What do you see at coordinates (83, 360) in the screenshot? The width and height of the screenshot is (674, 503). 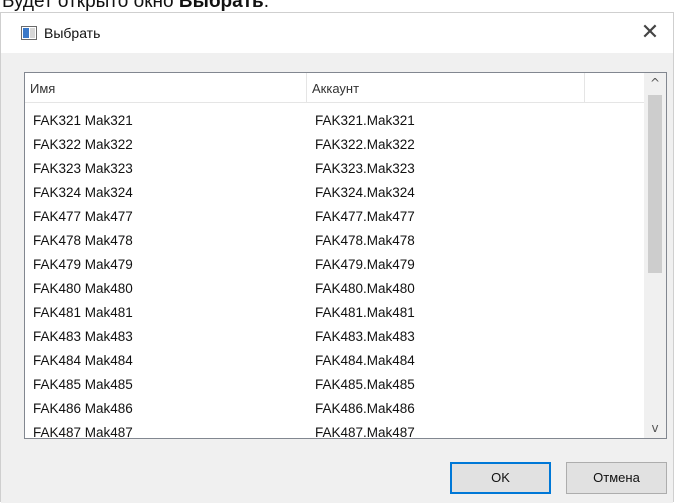 I see `list-item-name: FAK484 Mak484` at bounding box center [83, 360].